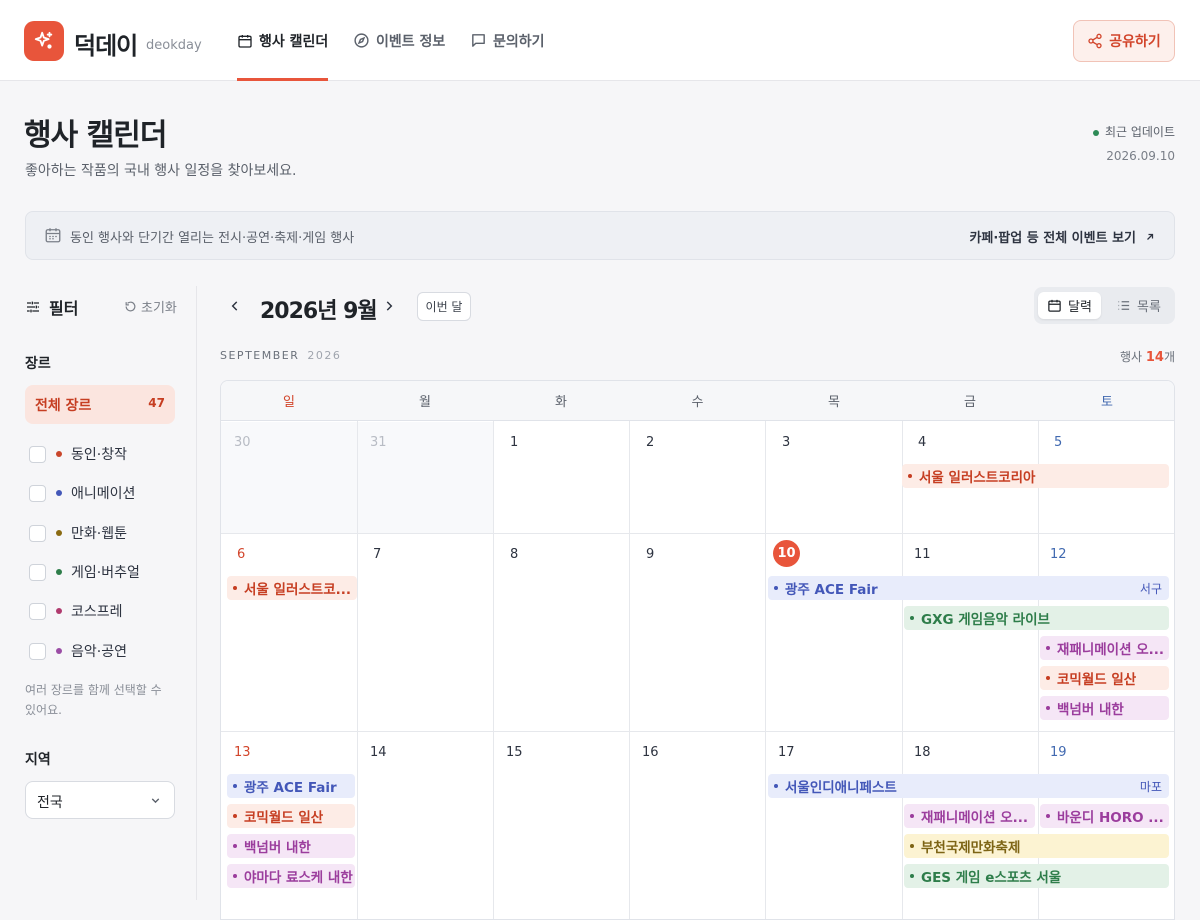 This screenshot has height=920, width=1200. I want to click on day-number: 5, so click(1058, 442).